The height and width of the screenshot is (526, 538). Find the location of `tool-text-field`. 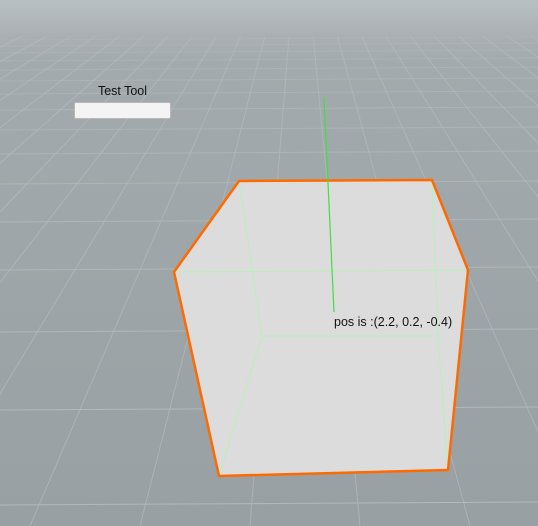

tool-text-field is located at coordinates (122, 110).